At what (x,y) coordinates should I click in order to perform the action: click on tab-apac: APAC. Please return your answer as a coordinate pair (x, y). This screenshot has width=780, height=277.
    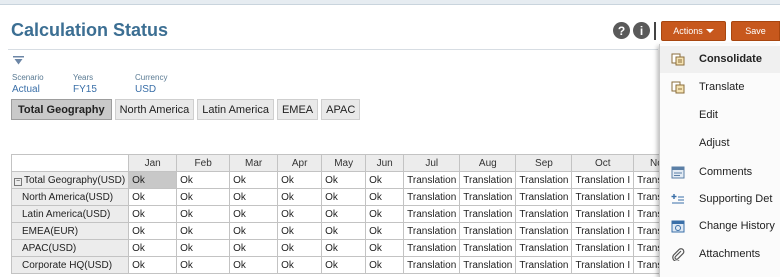
    Looking at the image, I should click on (341, 109).